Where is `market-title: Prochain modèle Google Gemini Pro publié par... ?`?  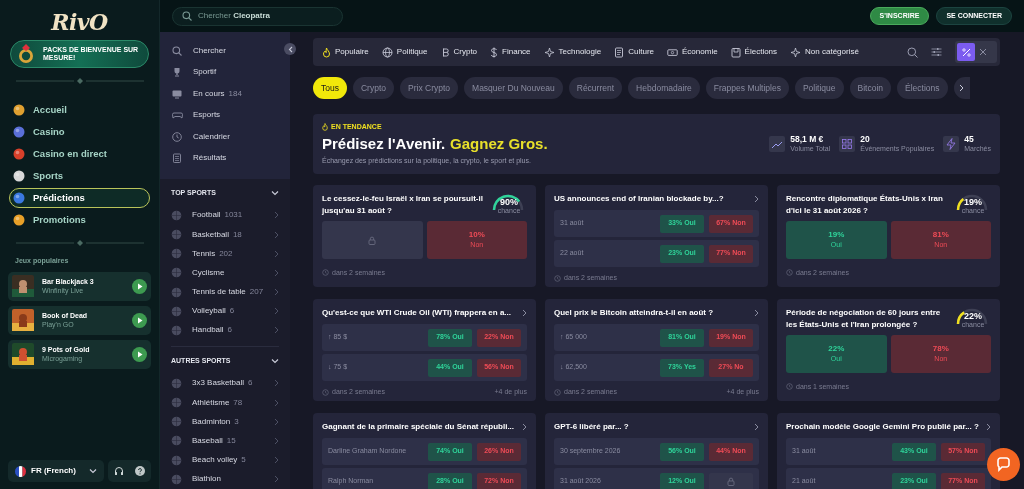 market-title: Prochain modèle Google Gemini Pro publié par... ? is located at coordinates (883, 427).